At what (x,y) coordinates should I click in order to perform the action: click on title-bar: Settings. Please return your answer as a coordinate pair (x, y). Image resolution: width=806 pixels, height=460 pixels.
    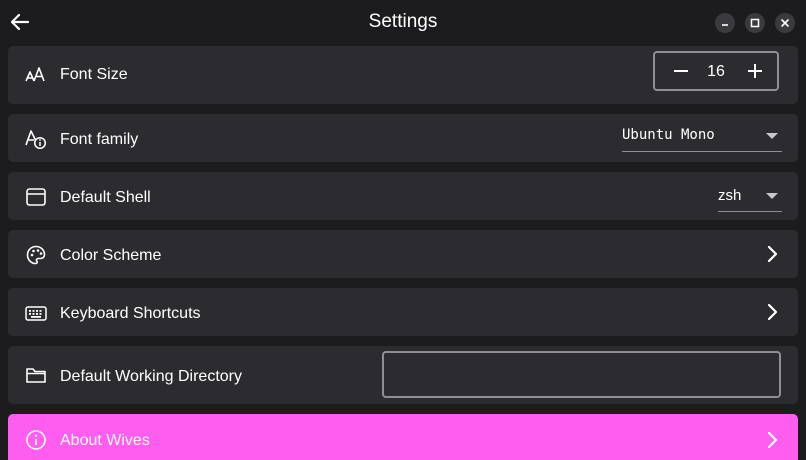
    Looking at the image, I should click on (403, 23).